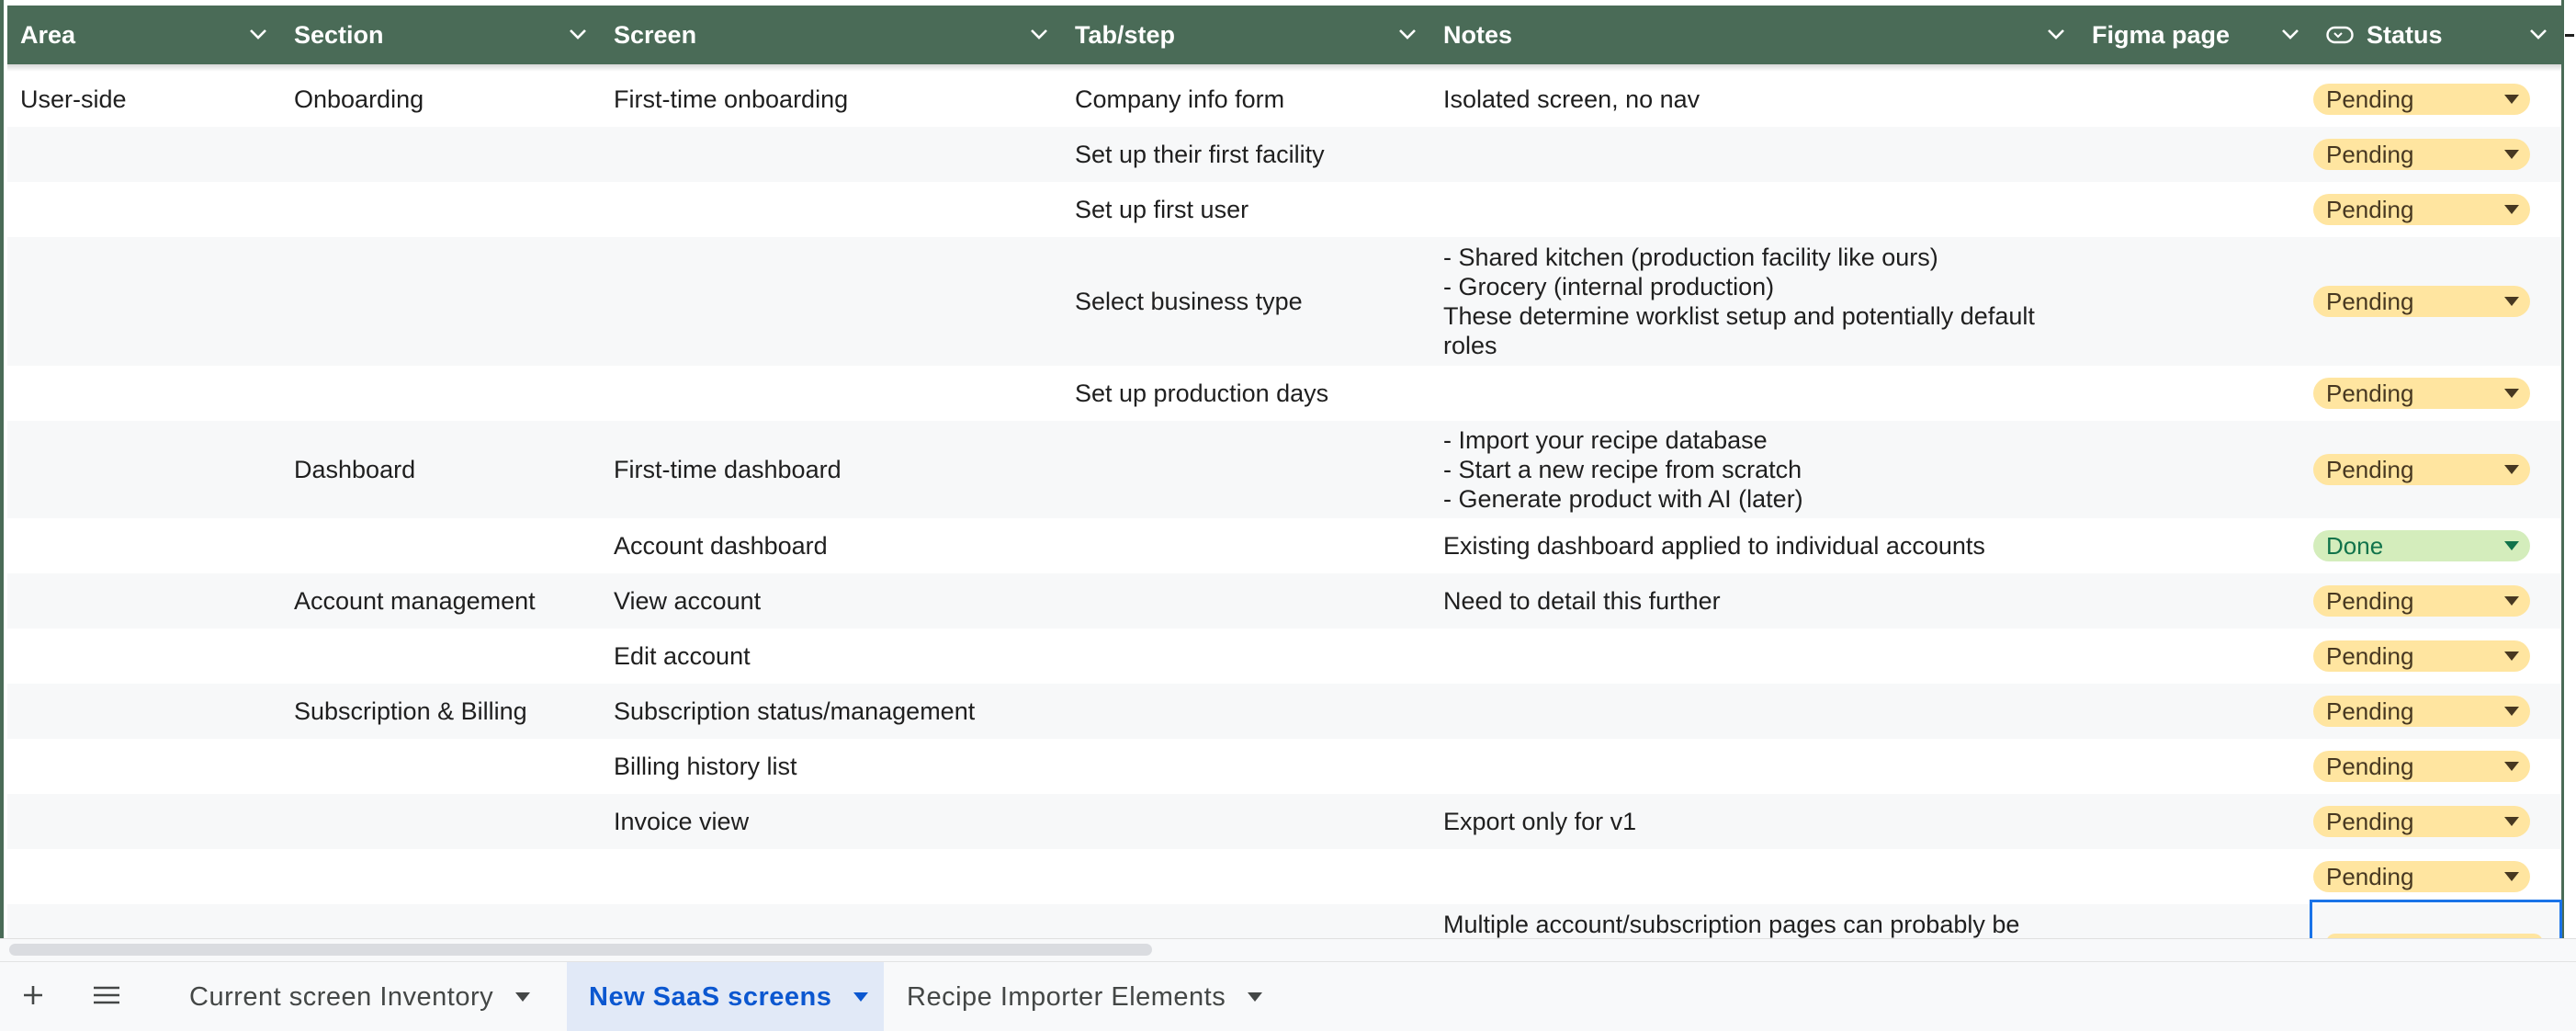 The image size is (2576, 1031). Describe the element at coordinates (1246, 35) in the screenshot. I see `column-header-tab-step: Tab/step` at that location.